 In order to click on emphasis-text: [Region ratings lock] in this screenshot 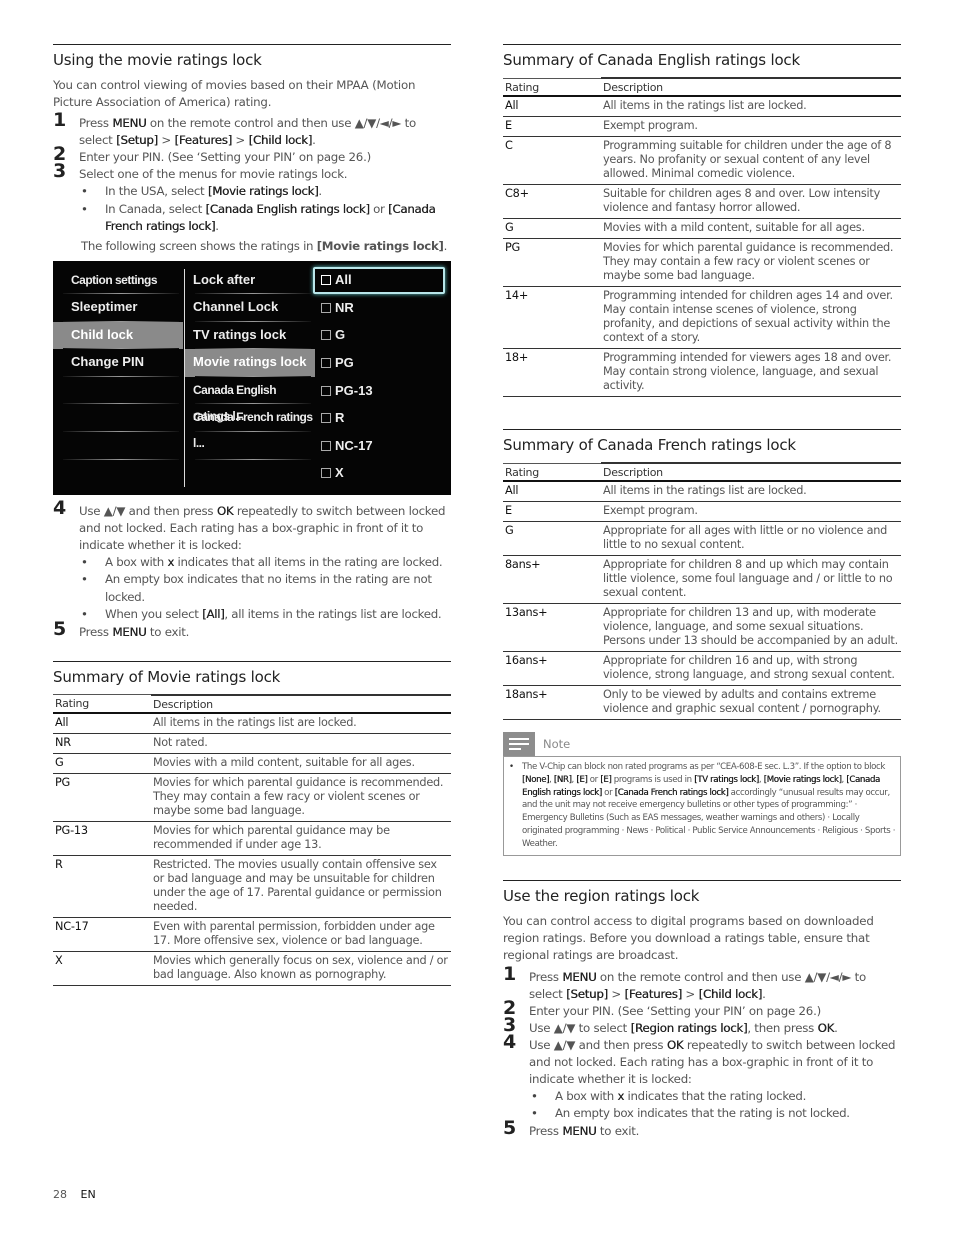, I will do `click(689, 1027)`.